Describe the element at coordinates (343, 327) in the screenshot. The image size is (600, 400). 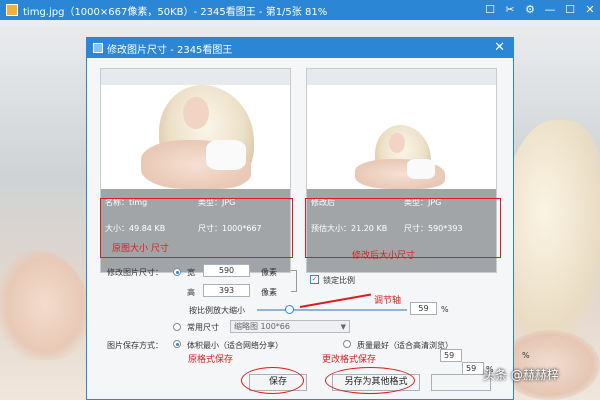
I see `chevron-down-icon: ▼` at that location.